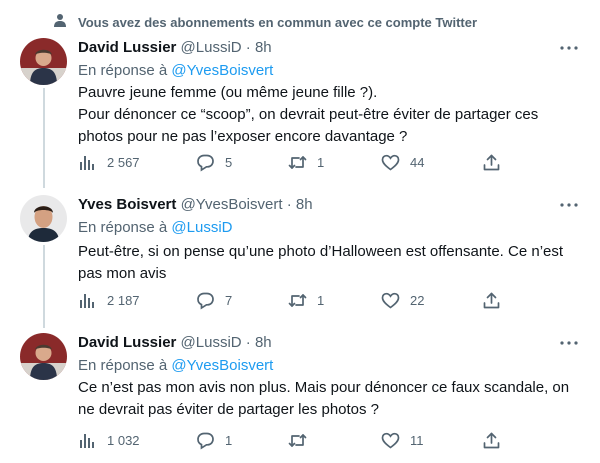  Describe the element at coordinates (229, 300) in the screenshot. I see `reply-count: 7` at that location.